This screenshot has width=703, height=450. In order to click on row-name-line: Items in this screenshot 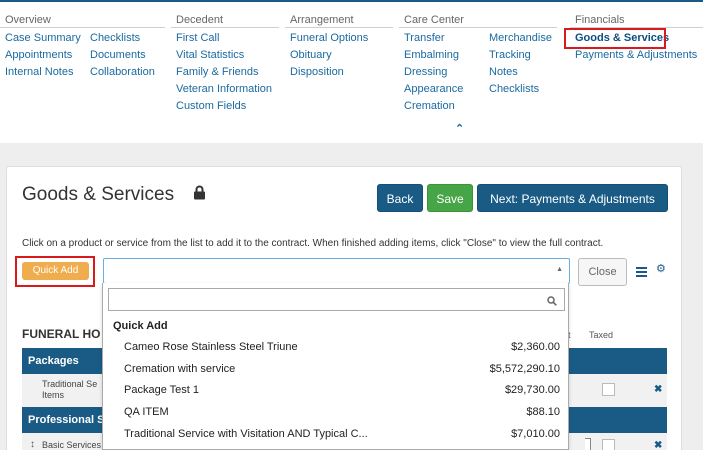, I will do `click(53, 395)`.